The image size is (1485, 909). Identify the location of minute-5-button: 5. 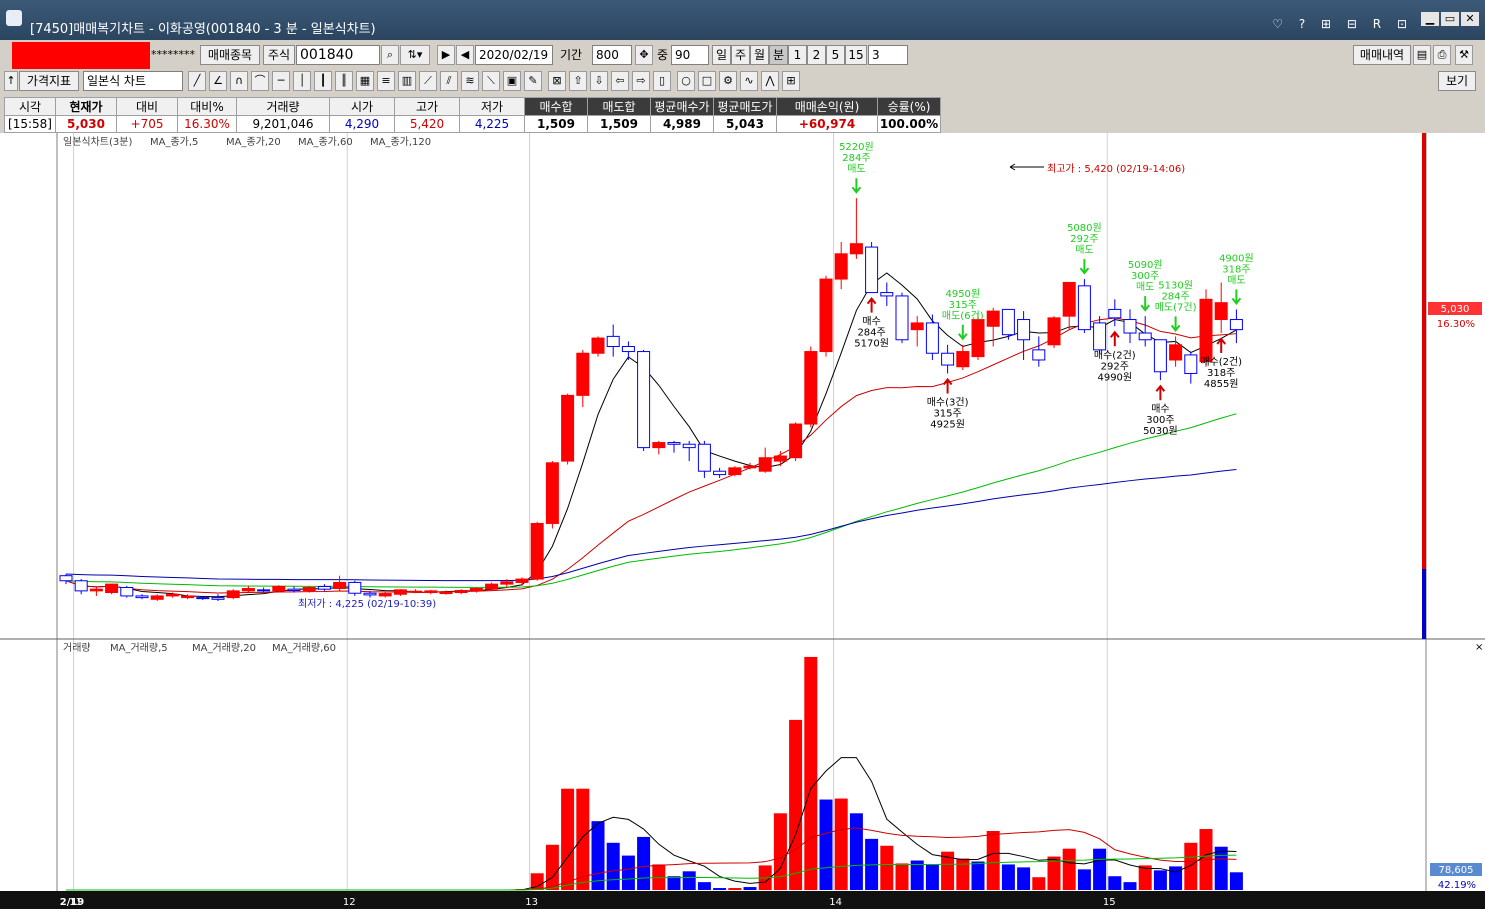
(835, 55).